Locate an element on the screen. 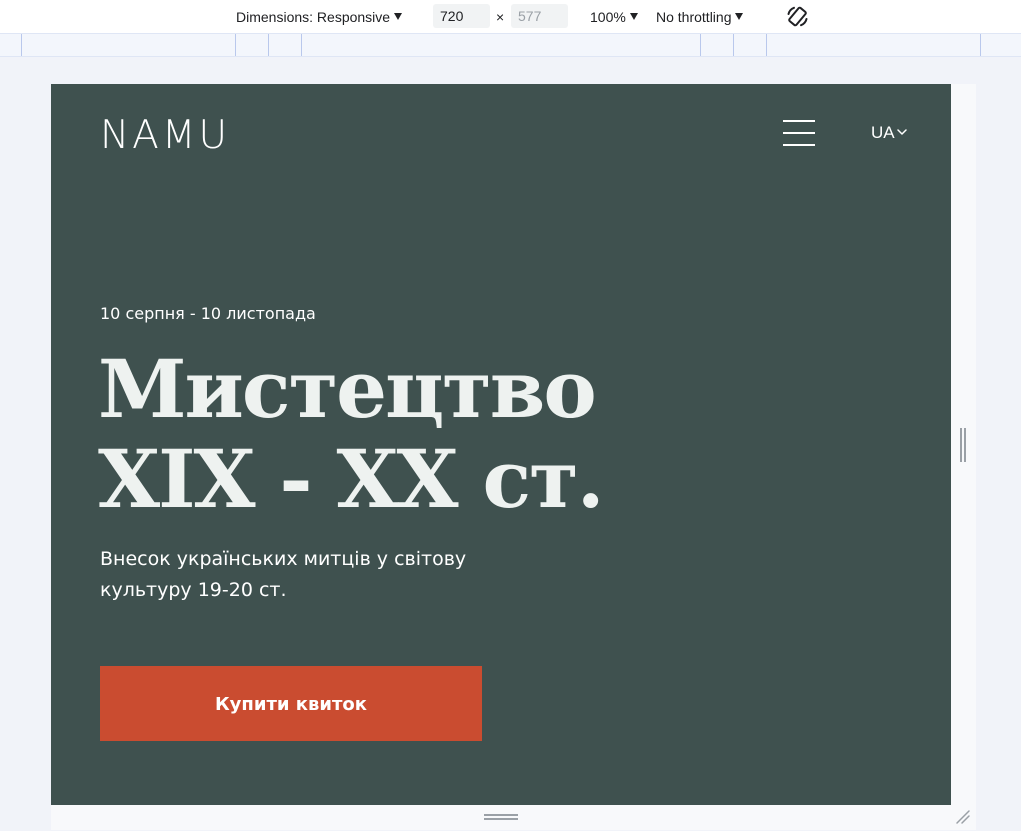 Image resolution: width=1021 pixels, height=831 pixels. hero-headline: Мистецтво XIX - XX ст. is located at coordinates (351, 434).